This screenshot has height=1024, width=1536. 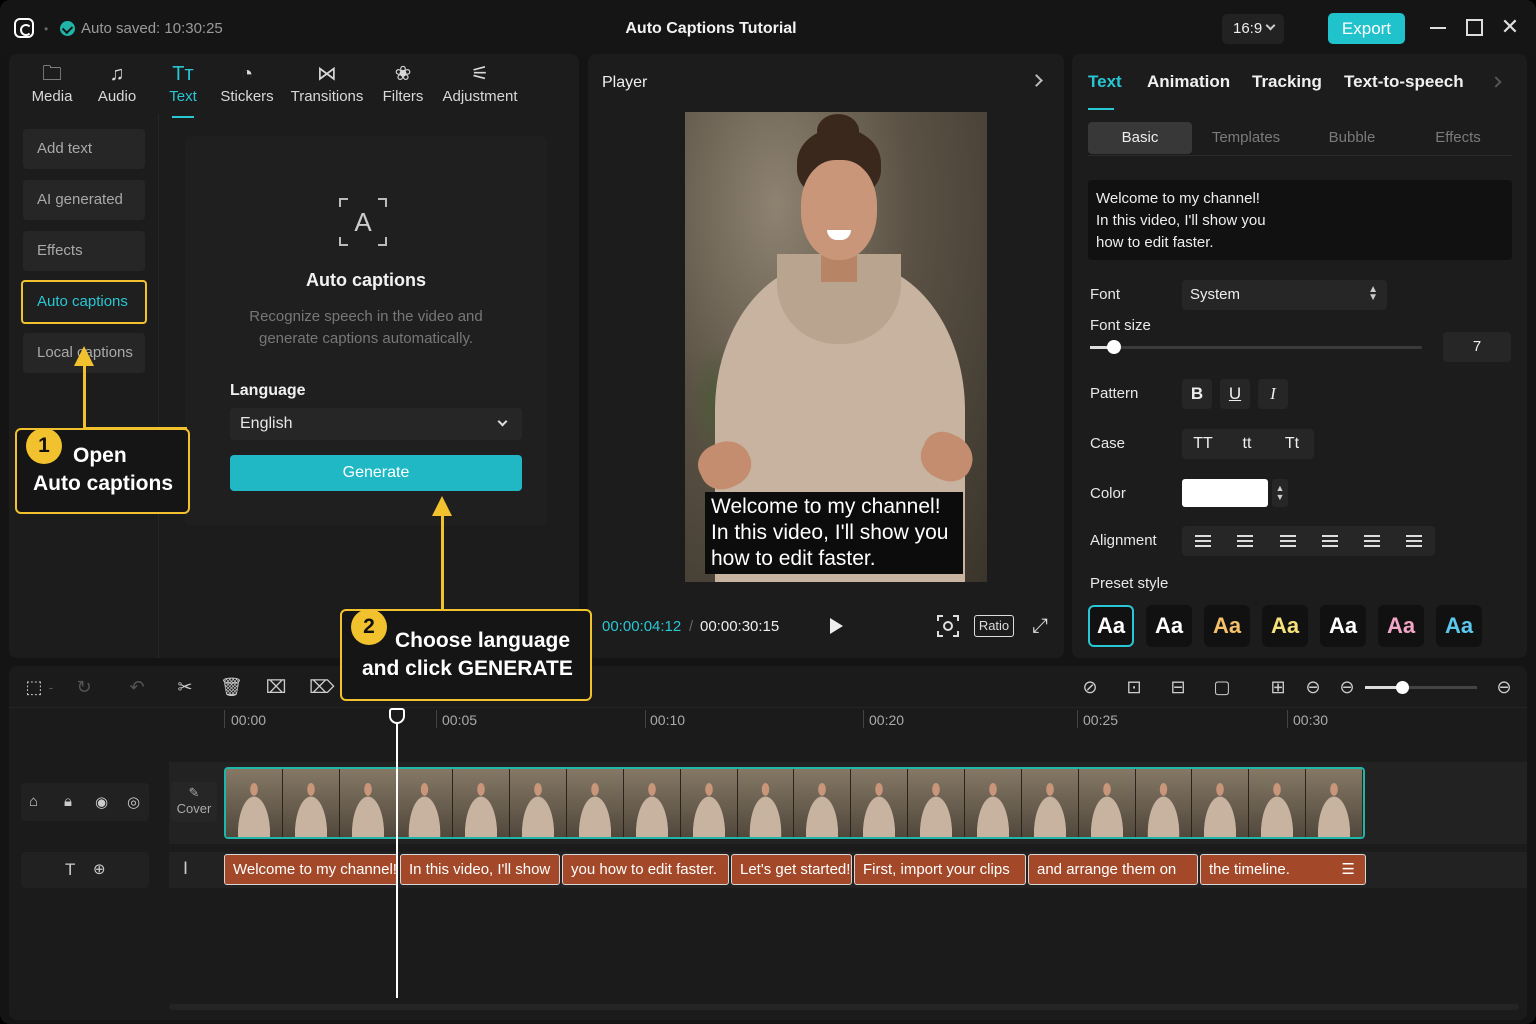 I want to click on sidebar-item-add-text: Add text, so click(x=84, y=149).